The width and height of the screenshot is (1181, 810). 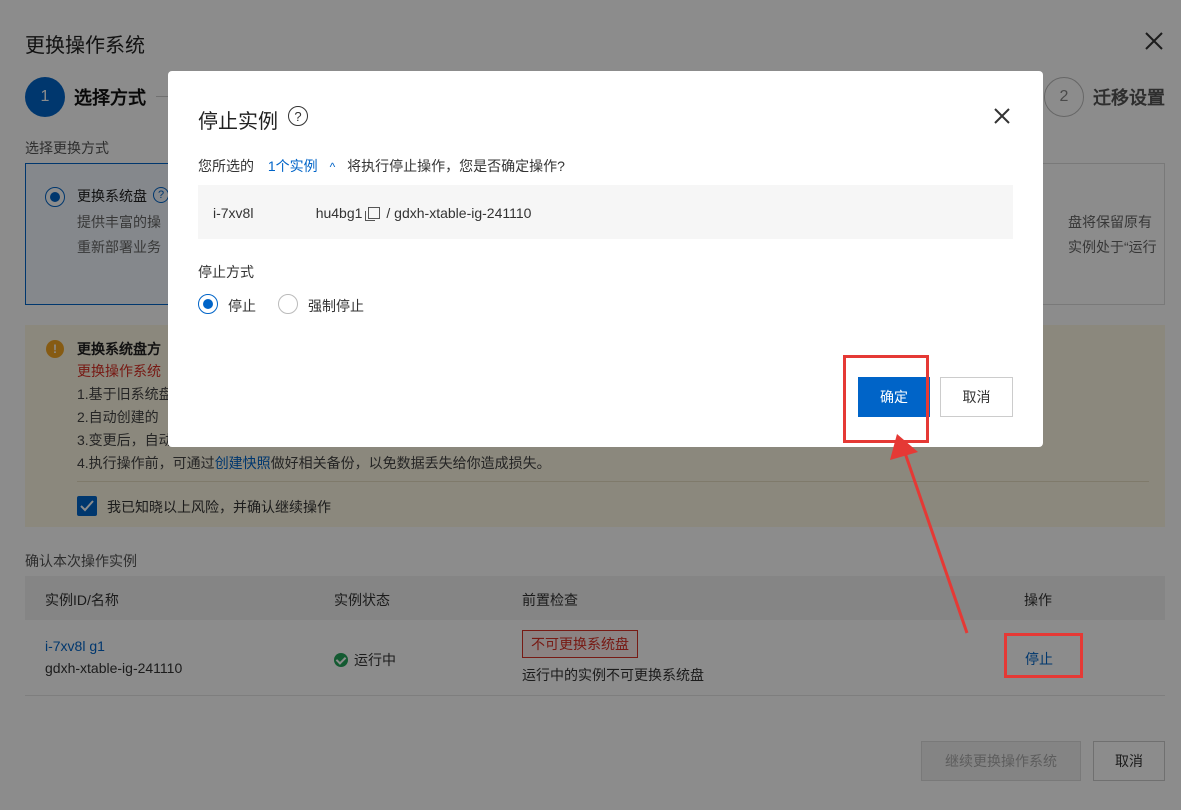 I want to click on dialog-title: 停止实例, so click(x=238, y=122).